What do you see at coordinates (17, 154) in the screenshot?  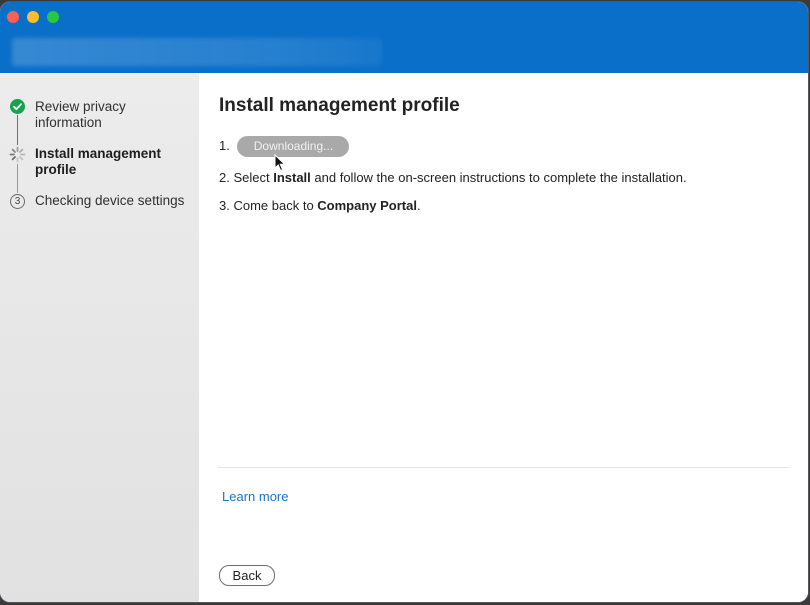 I see `spinner-icon` at bounding box center [17, 154].